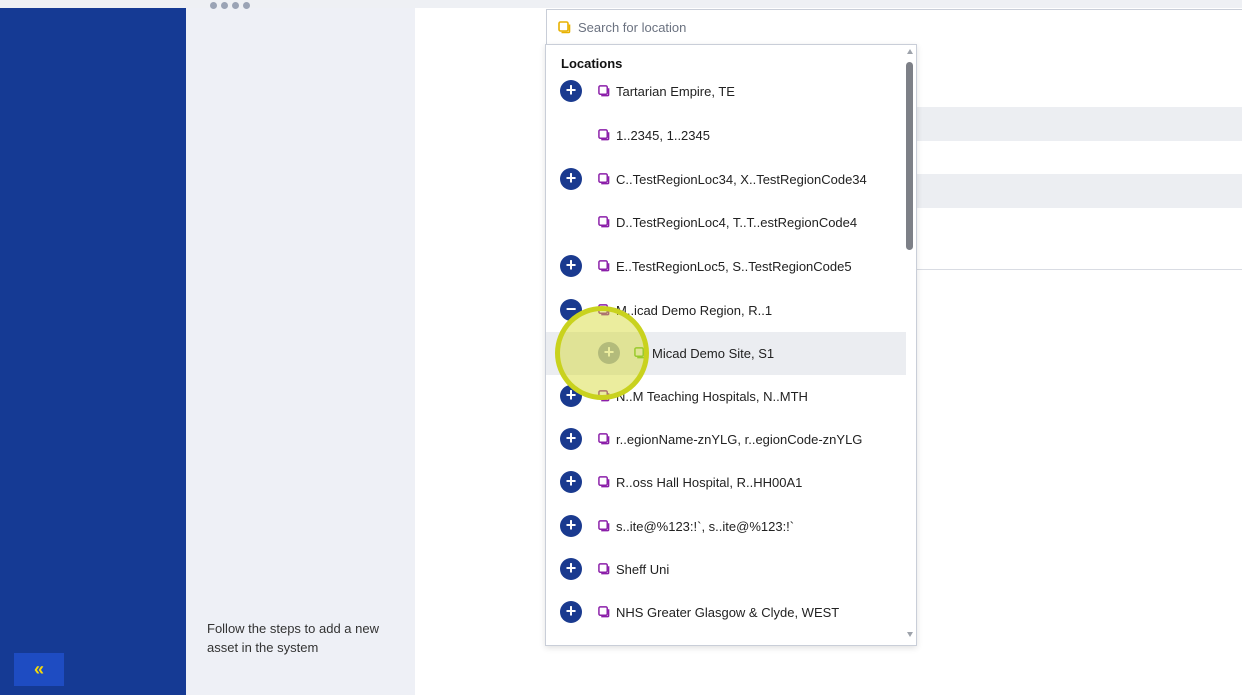 Image resolution: width=1242 pixels, height=695 pixels. What do you see at coordinates (675, 91) in the screenshot?
I see `location-label: Tartarian Empire, TE` at bounding box center [675, 91].